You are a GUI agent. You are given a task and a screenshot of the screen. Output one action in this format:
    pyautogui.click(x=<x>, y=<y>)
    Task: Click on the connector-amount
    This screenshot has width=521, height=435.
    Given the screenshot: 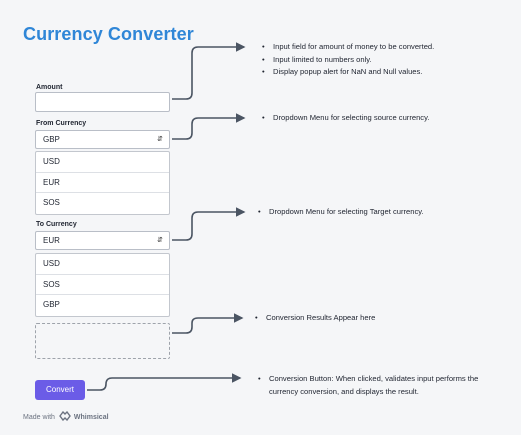 What is the action you would take?
    pyautogui.click(x=209, y=71)
    